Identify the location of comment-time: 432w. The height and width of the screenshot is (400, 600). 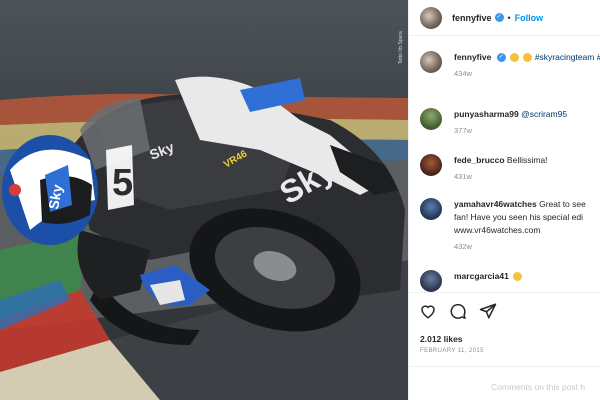
(463, 246).